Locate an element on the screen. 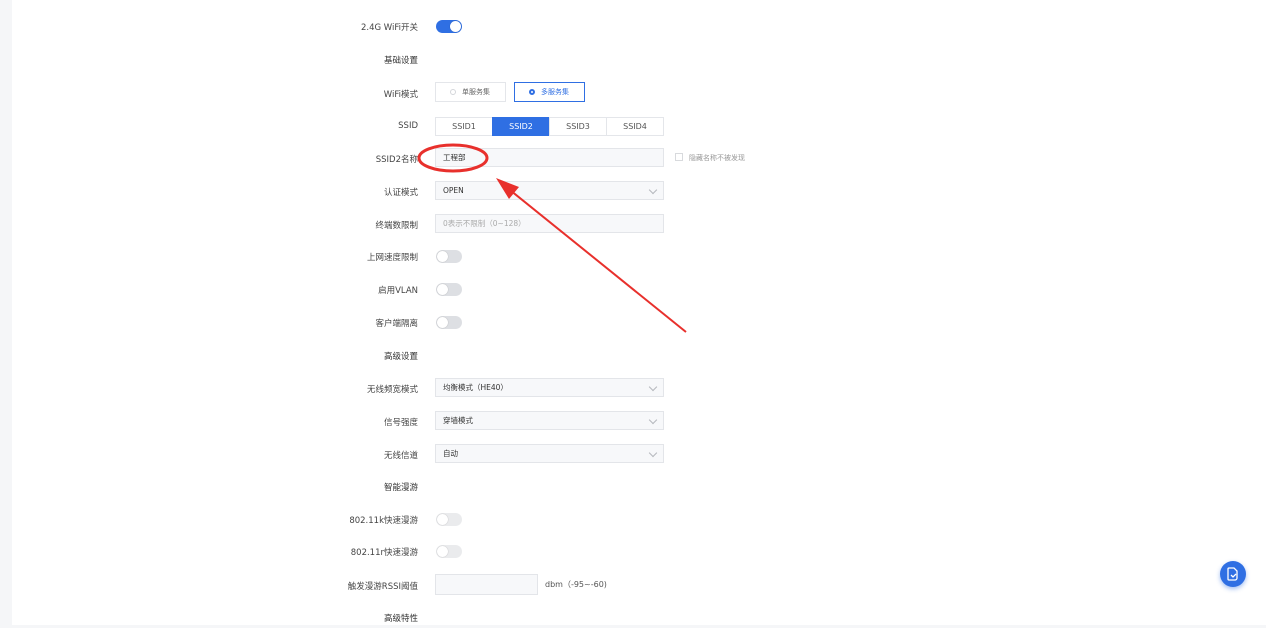 The width and height of the screenshot is (1266, 628). advanced-features-row: 高级特性 is located at coordinates (633, 618).